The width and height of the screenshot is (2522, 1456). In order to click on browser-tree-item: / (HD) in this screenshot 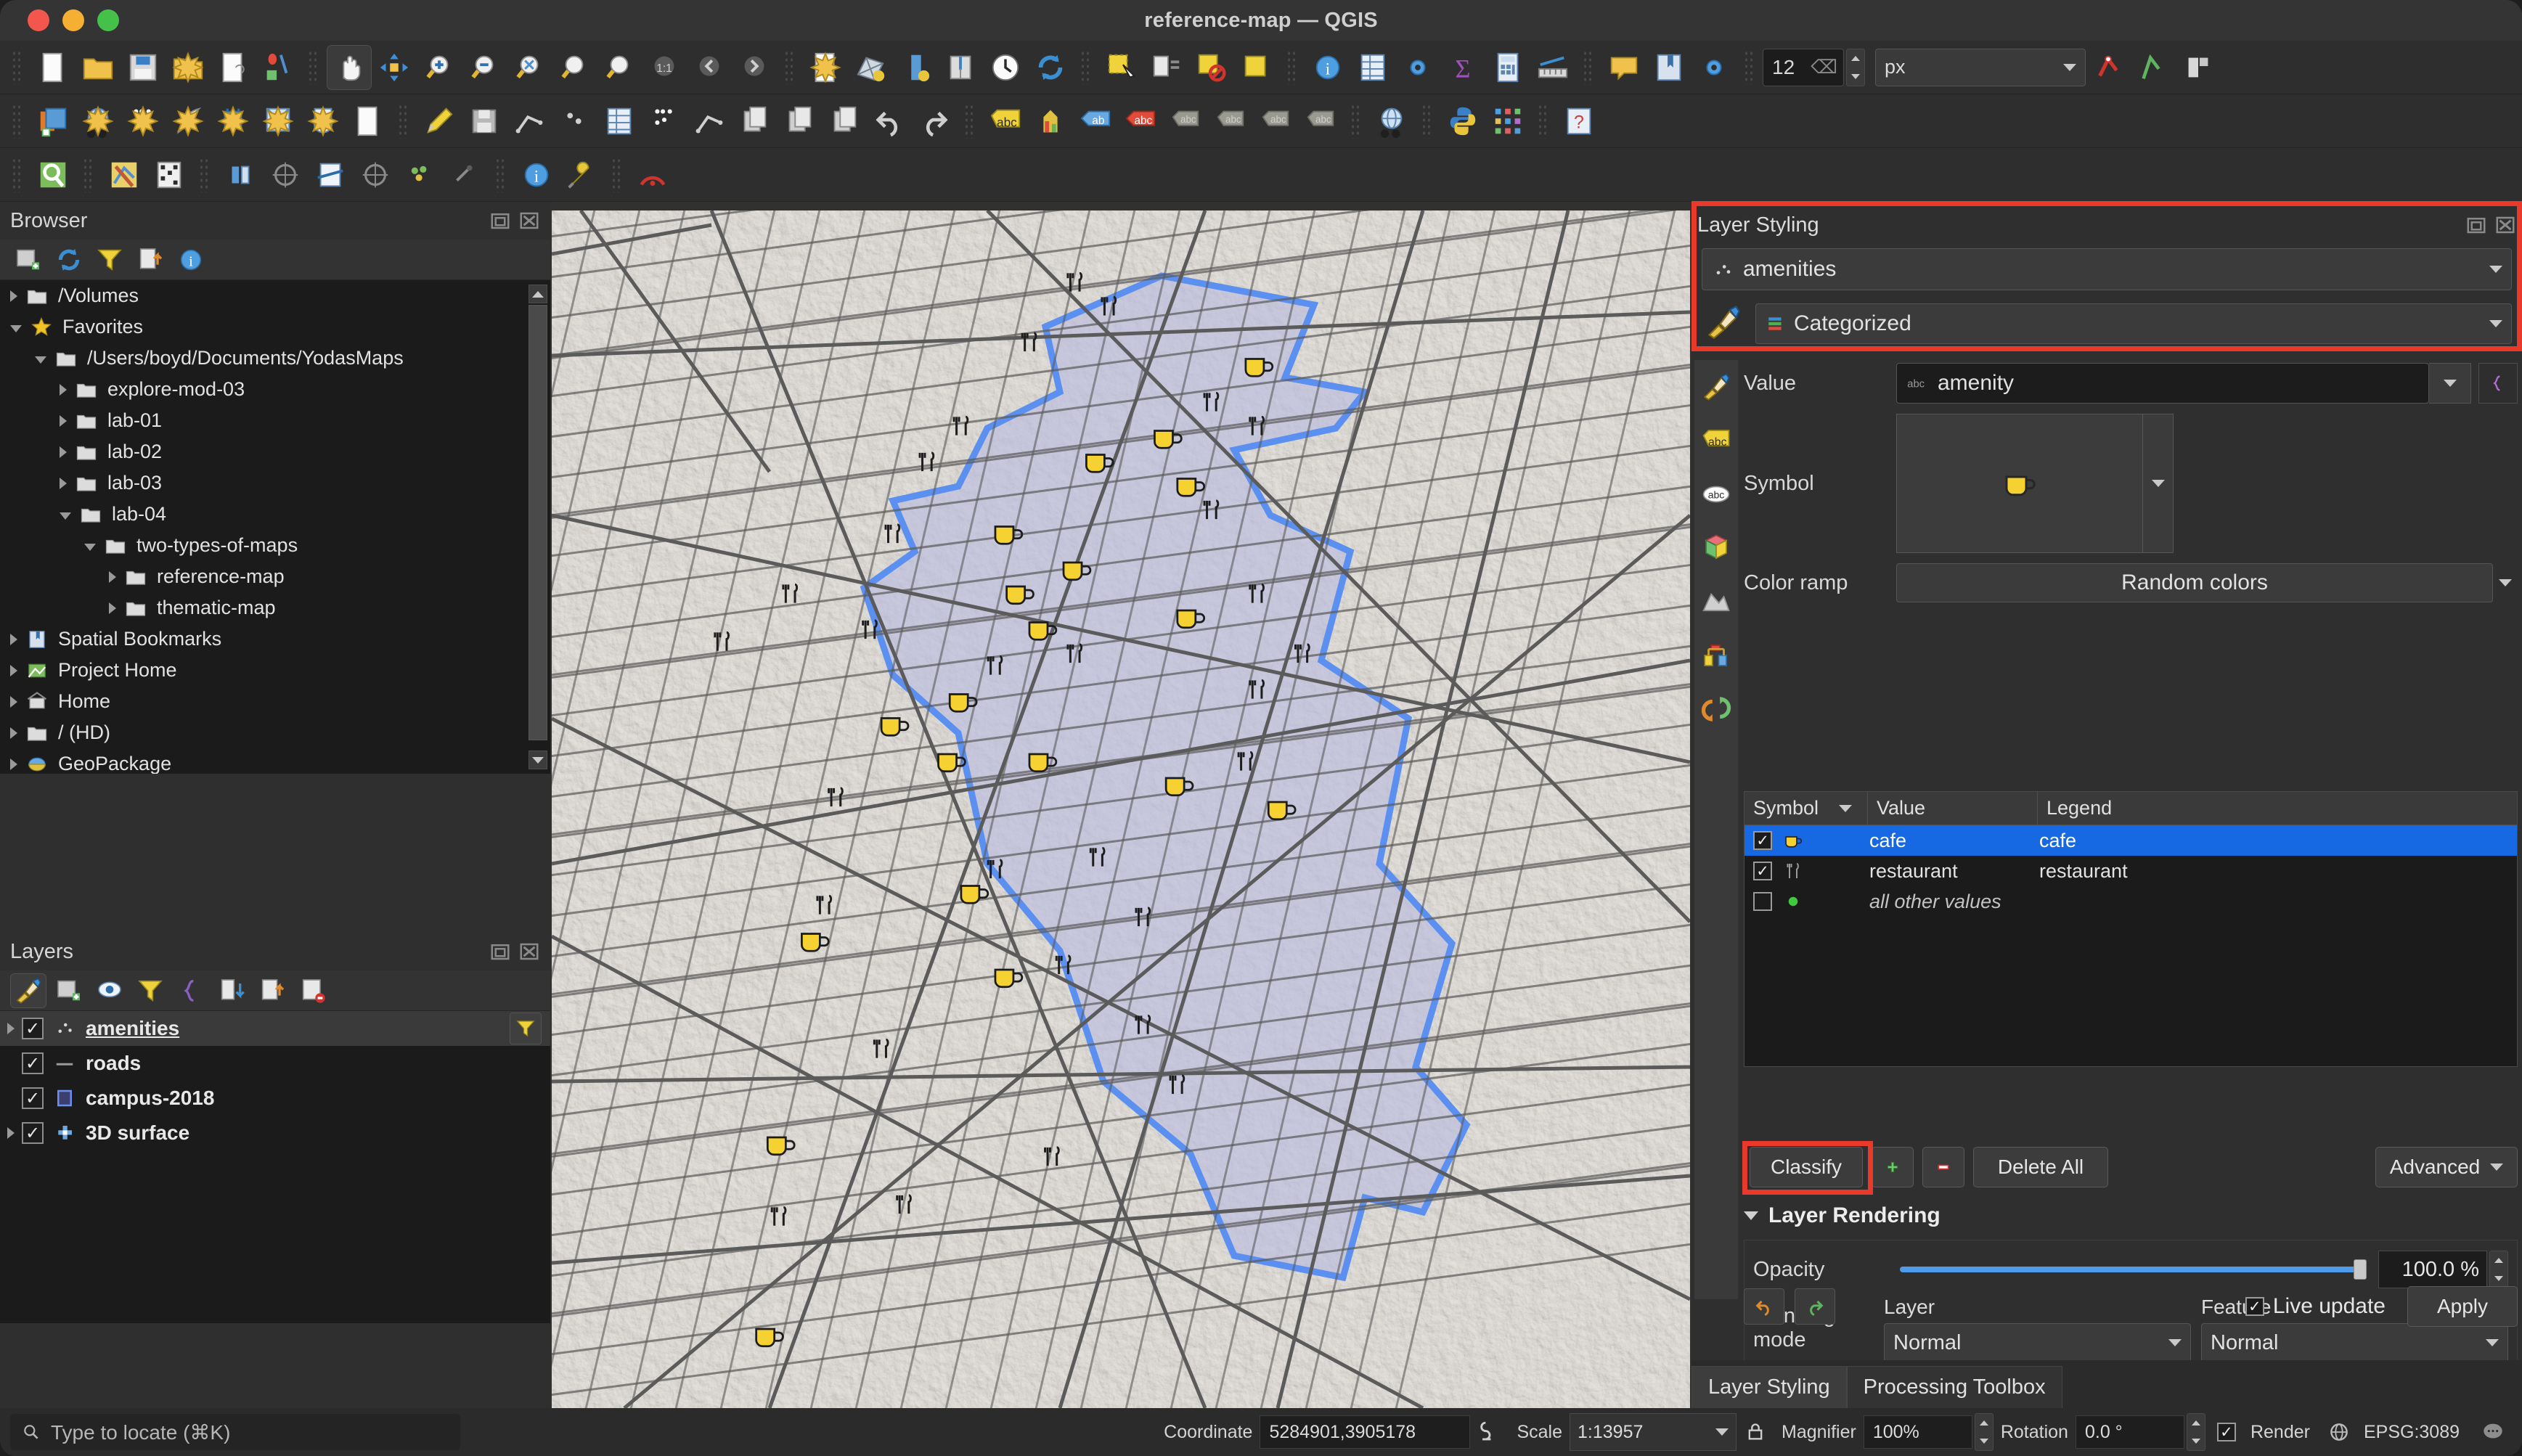, I will do `click(275, 732)`.